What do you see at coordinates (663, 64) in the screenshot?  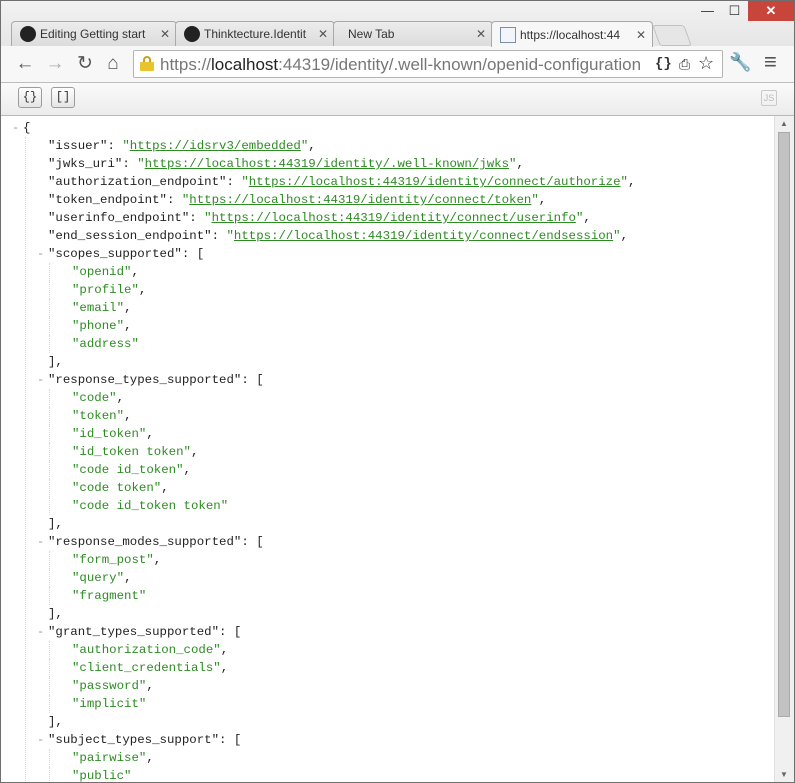 I see `json-view-icon: {}` at bounding box center [663, 64].